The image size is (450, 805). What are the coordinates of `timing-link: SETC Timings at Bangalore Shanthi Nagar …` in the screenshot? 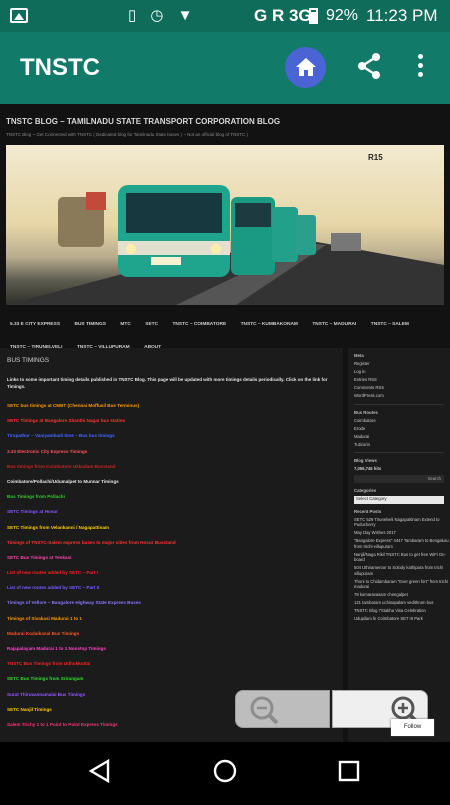 It's located at (172, 425).